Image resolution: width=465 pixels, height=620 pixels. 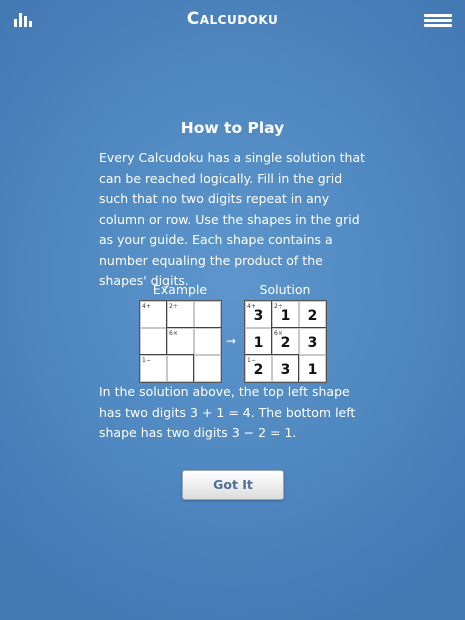 I want to click on got-it-button: Got It, so click(x=233, y=485).